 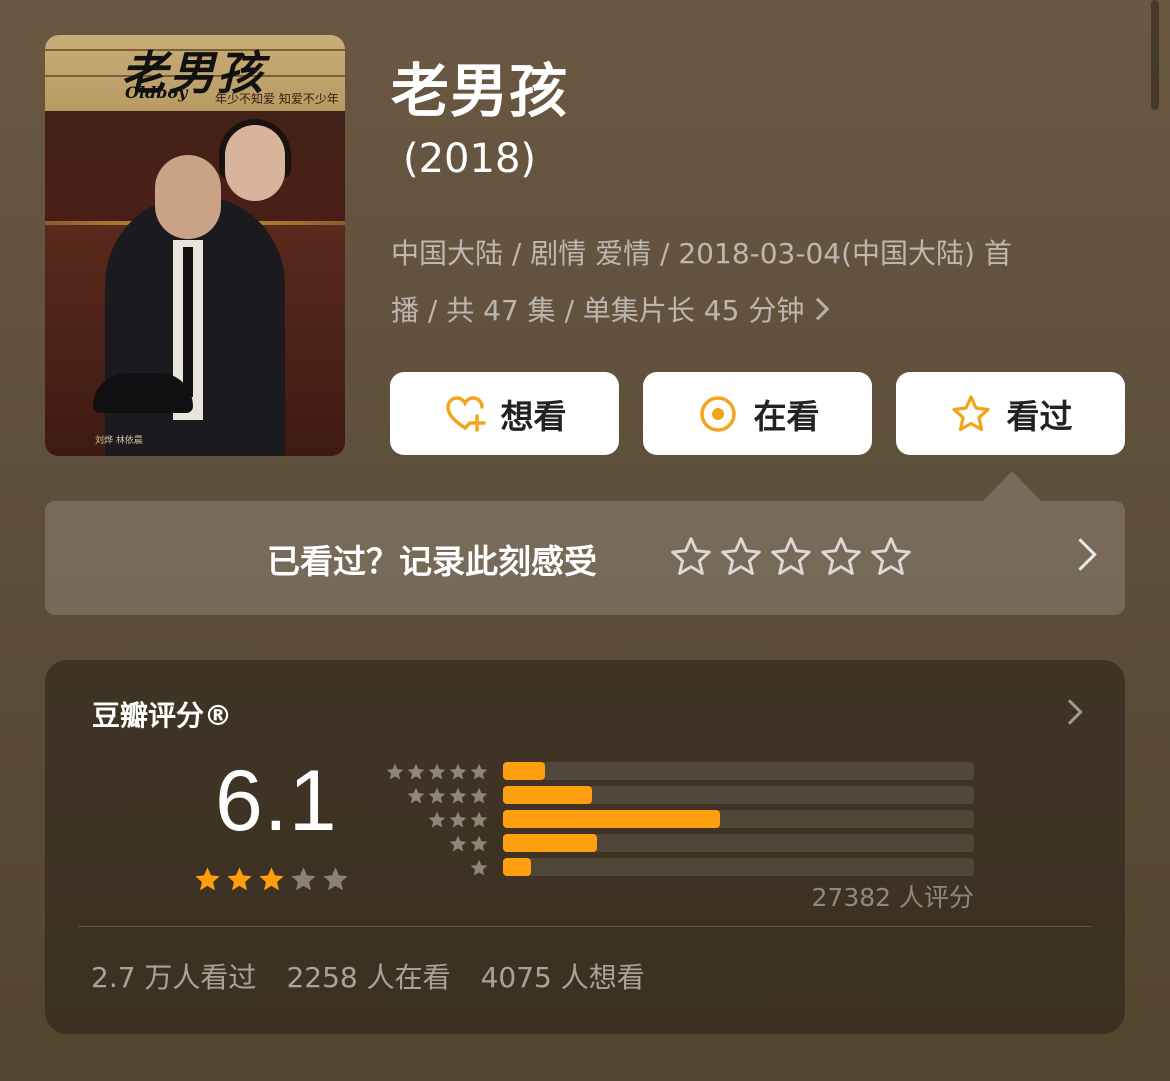 What do you see at coordinates (562, 977) in the screenshot?
I see `wanted-count: 4075 人想看` at bounding box center [562, 977].